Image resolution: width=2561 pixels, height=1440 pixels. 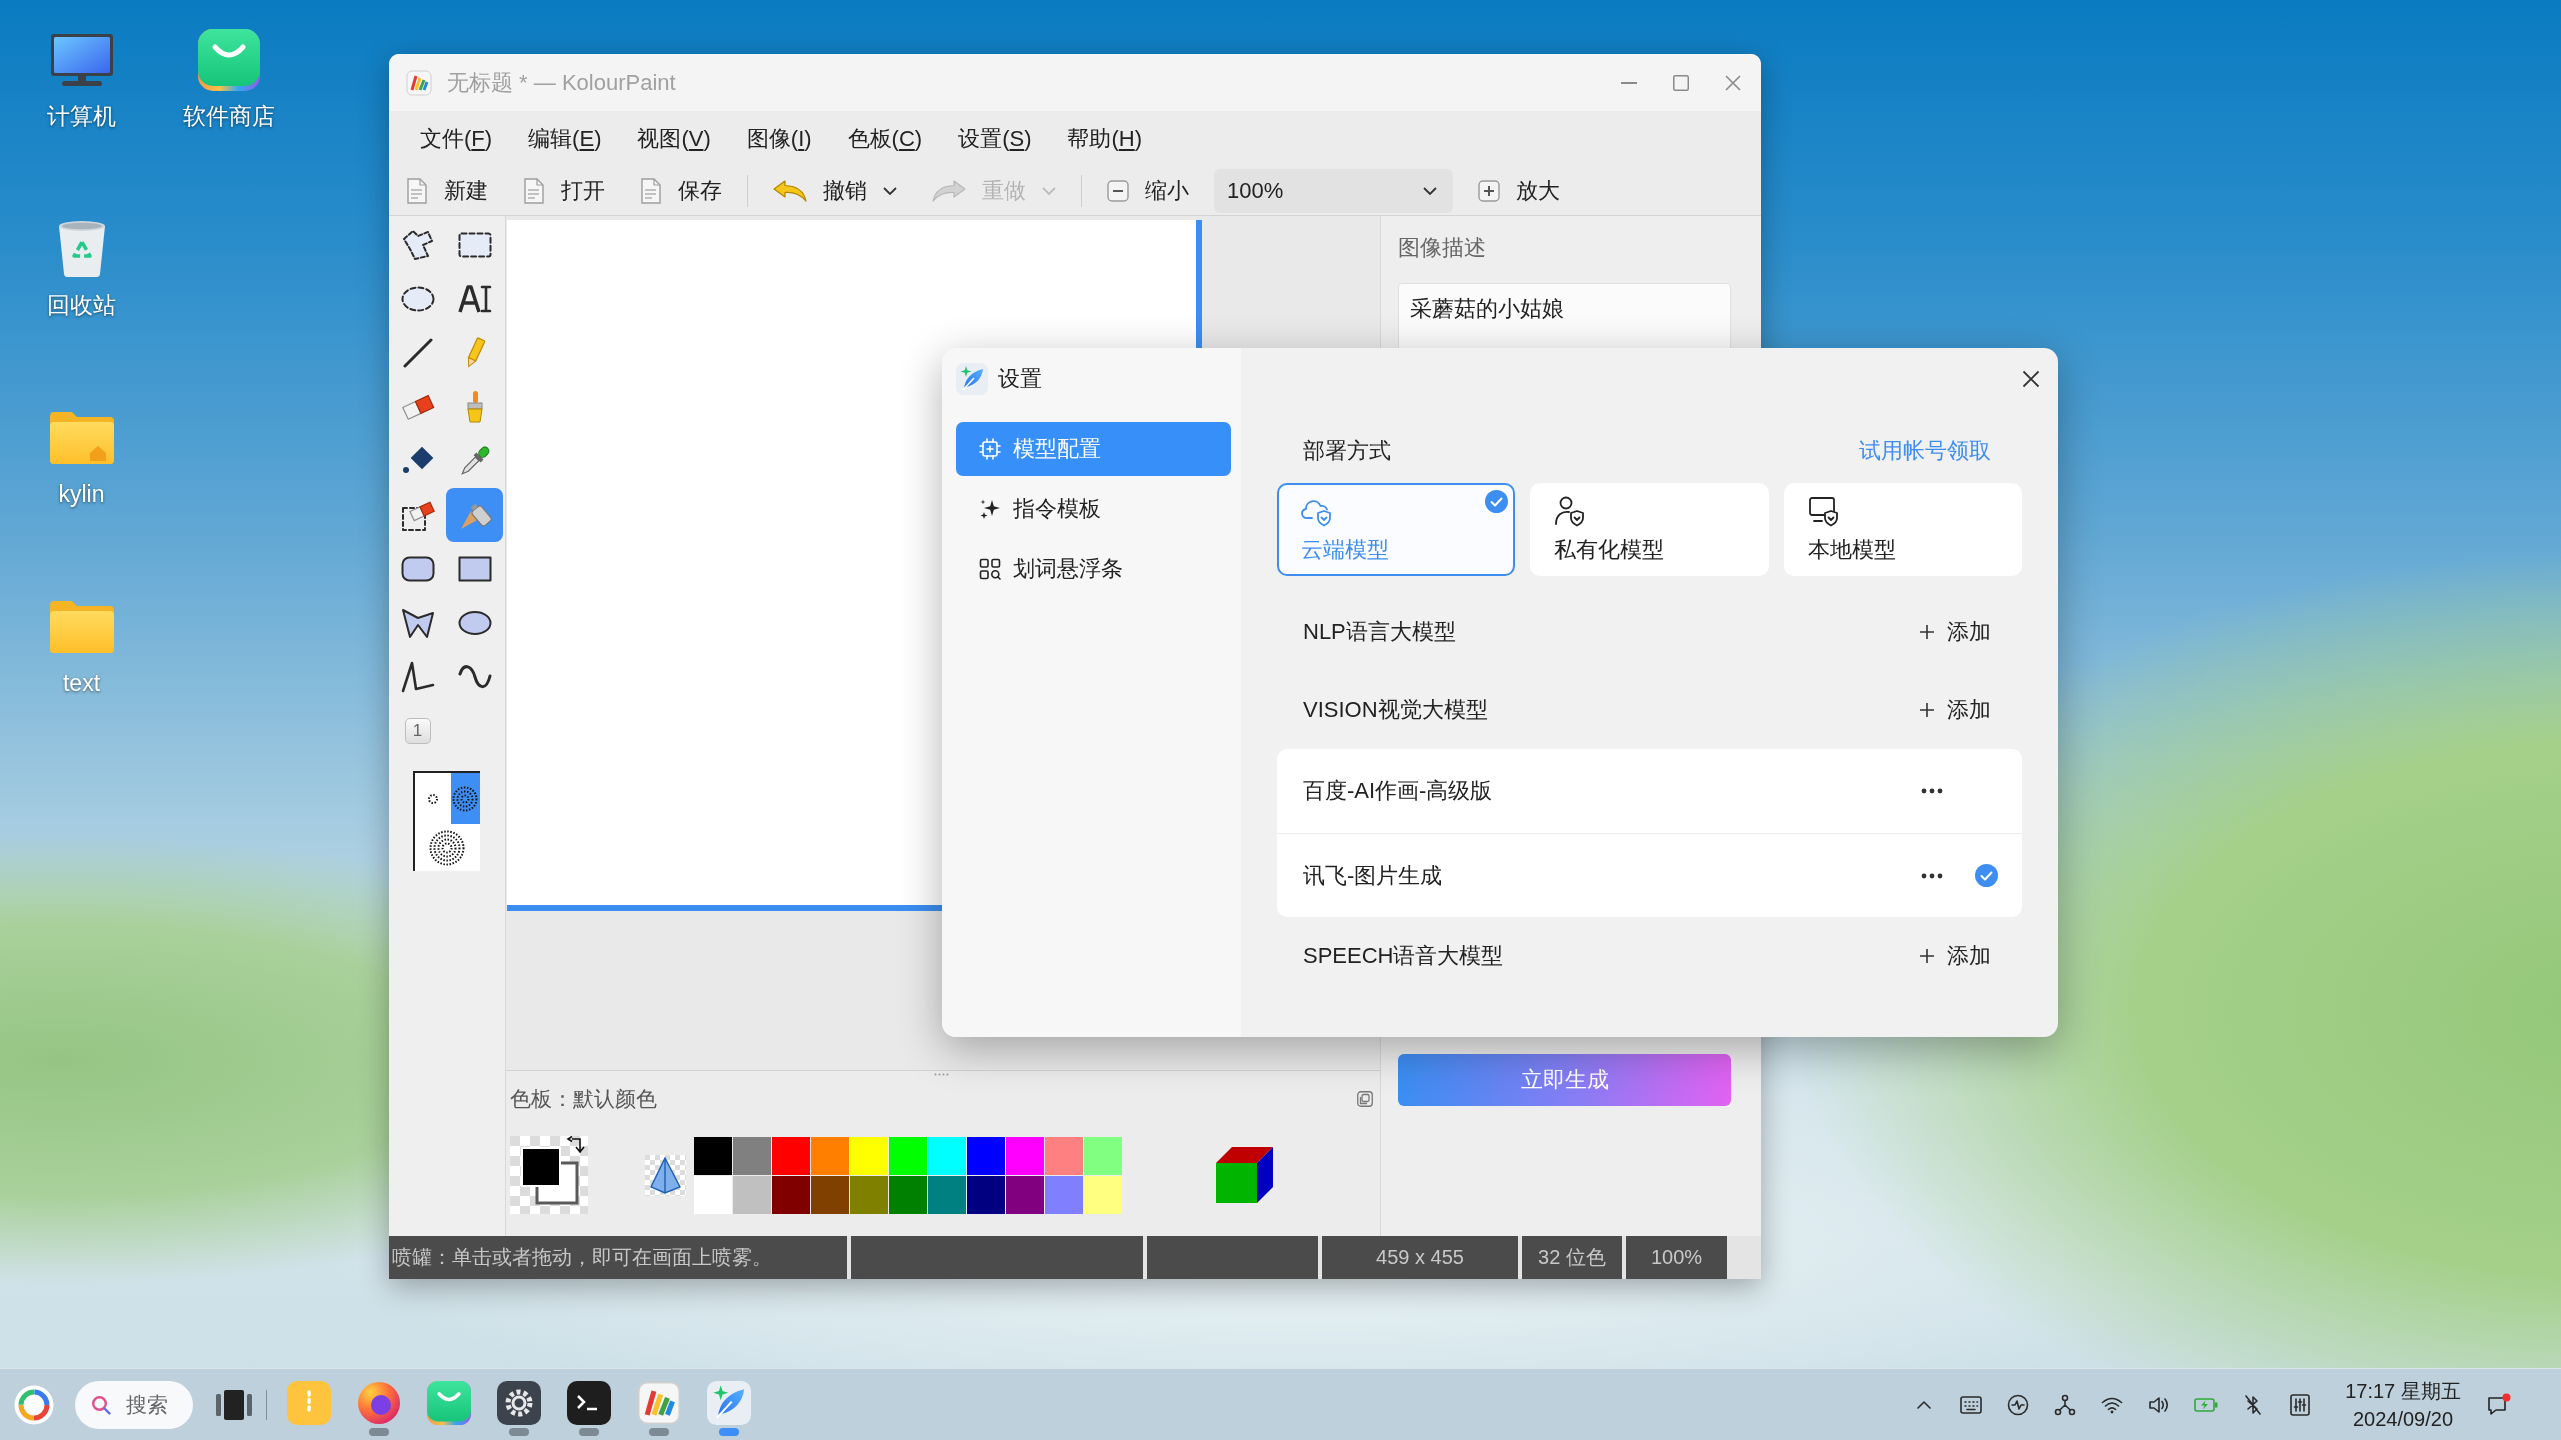 What do you see at coordinates (417, 731) in the screenshot?
I see `option-key-button: 1` at bounding box center [417, 731].